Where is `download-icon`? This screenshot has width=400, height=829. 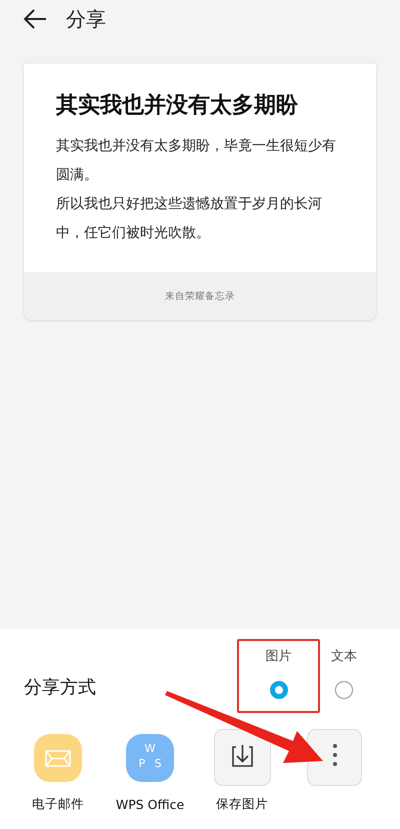 download-icon is located at coordinates (242, 757).